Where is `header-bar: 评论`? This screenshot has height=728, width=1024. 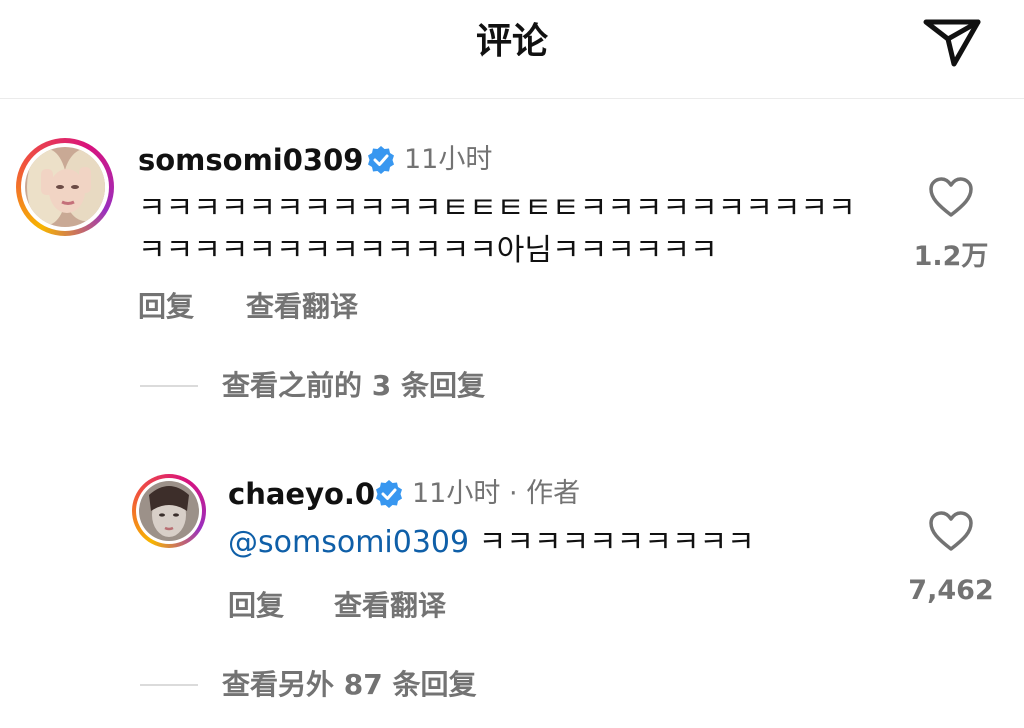
header-bar: 评论 is located at coordinates (512, 49).